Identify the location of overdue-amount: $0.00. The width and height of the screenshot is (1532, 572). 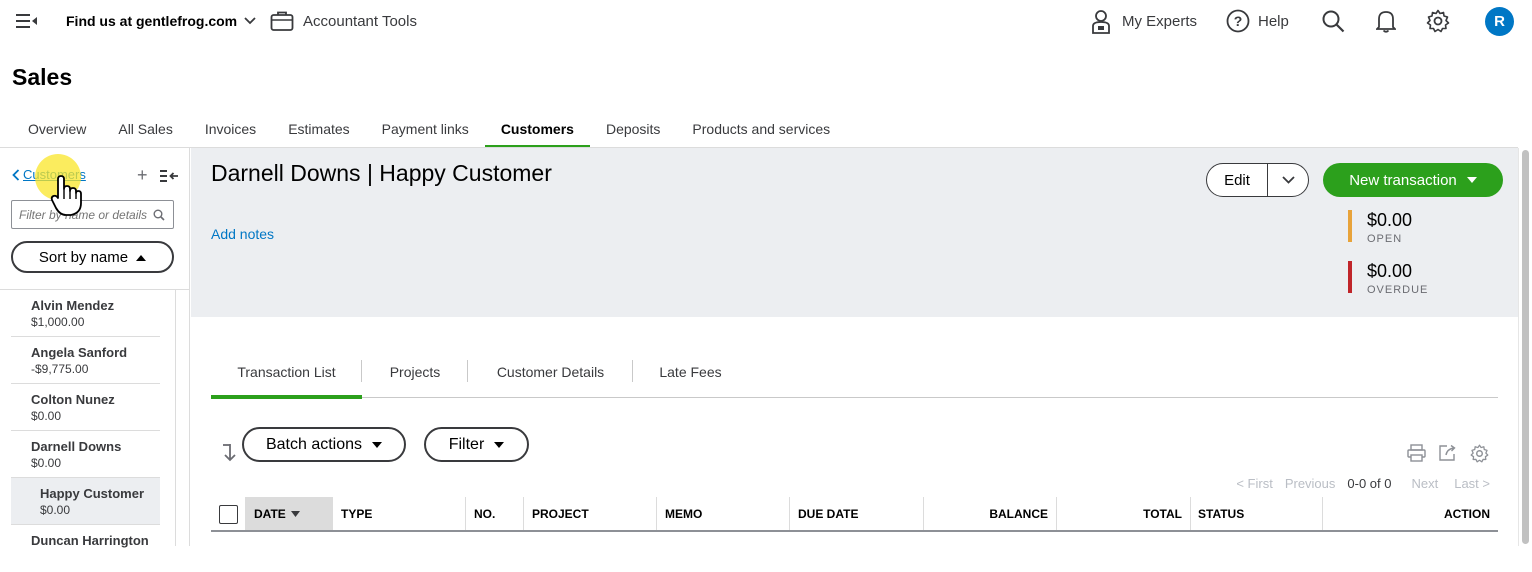
(1390, 271).